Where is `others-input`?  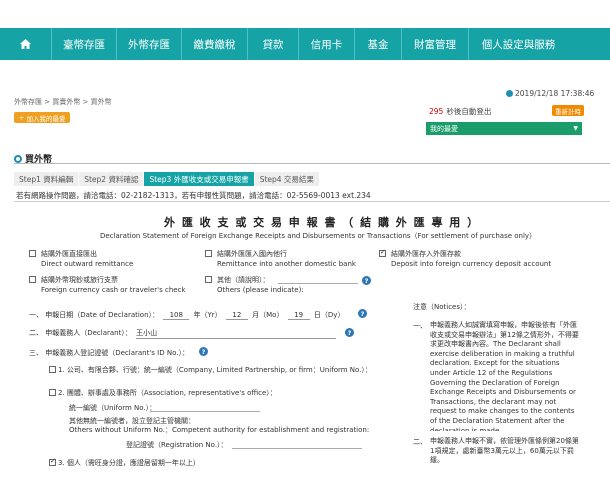
others-input is located at coordinates (318, 283).